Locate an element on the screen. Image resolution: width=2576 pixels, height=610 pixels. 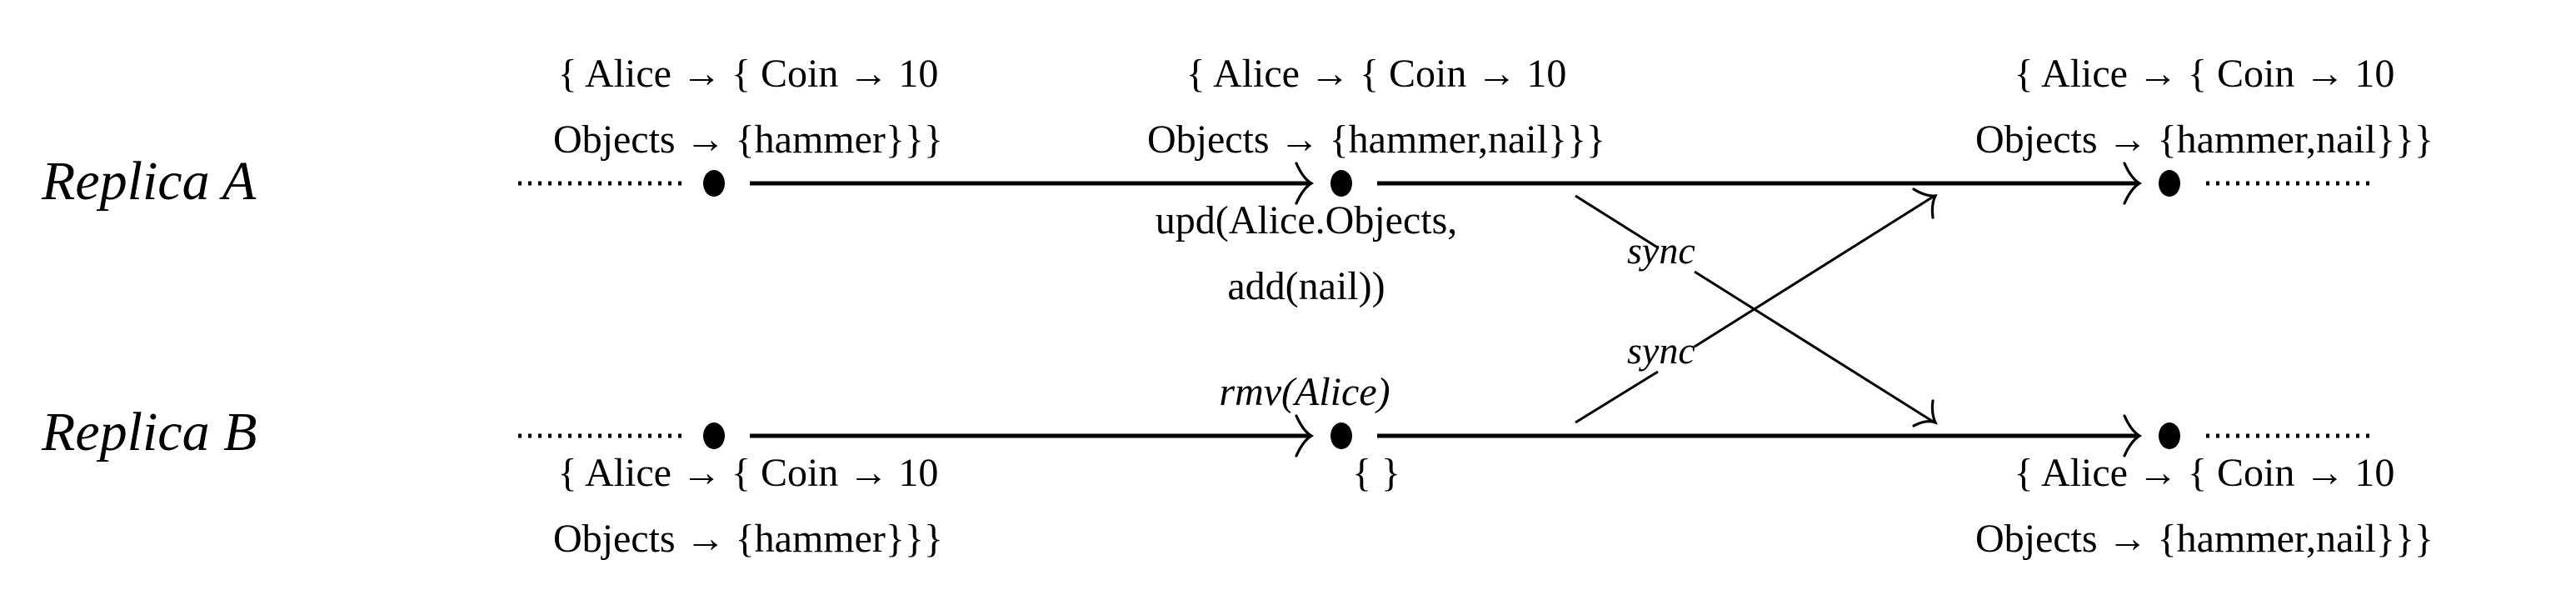
state-b1-line1: { Alice → { Coin → 10 is located at coordinates (748, 473).